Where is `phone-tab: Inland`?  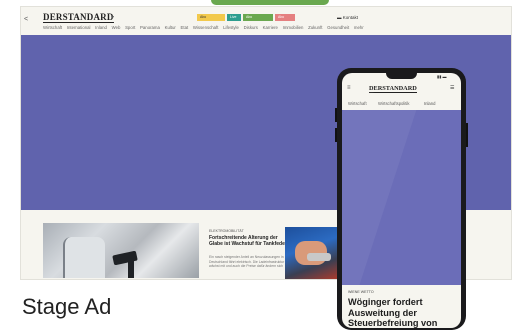 phone-tab: Inland is located at coordinates (429, 103).